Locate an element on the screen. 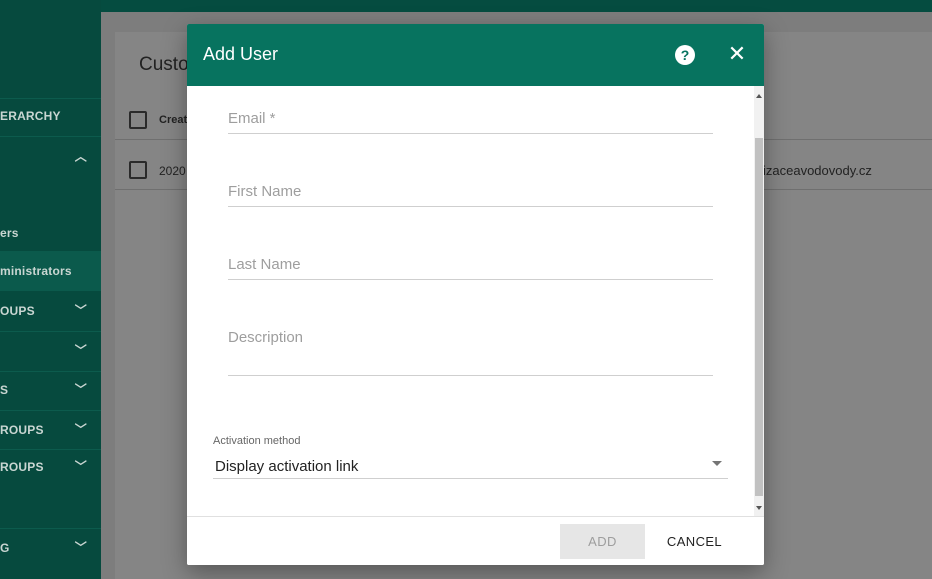 The image size is (932, 579). sidebar-item-section: ﹀ is located at coordinates (50, 351).